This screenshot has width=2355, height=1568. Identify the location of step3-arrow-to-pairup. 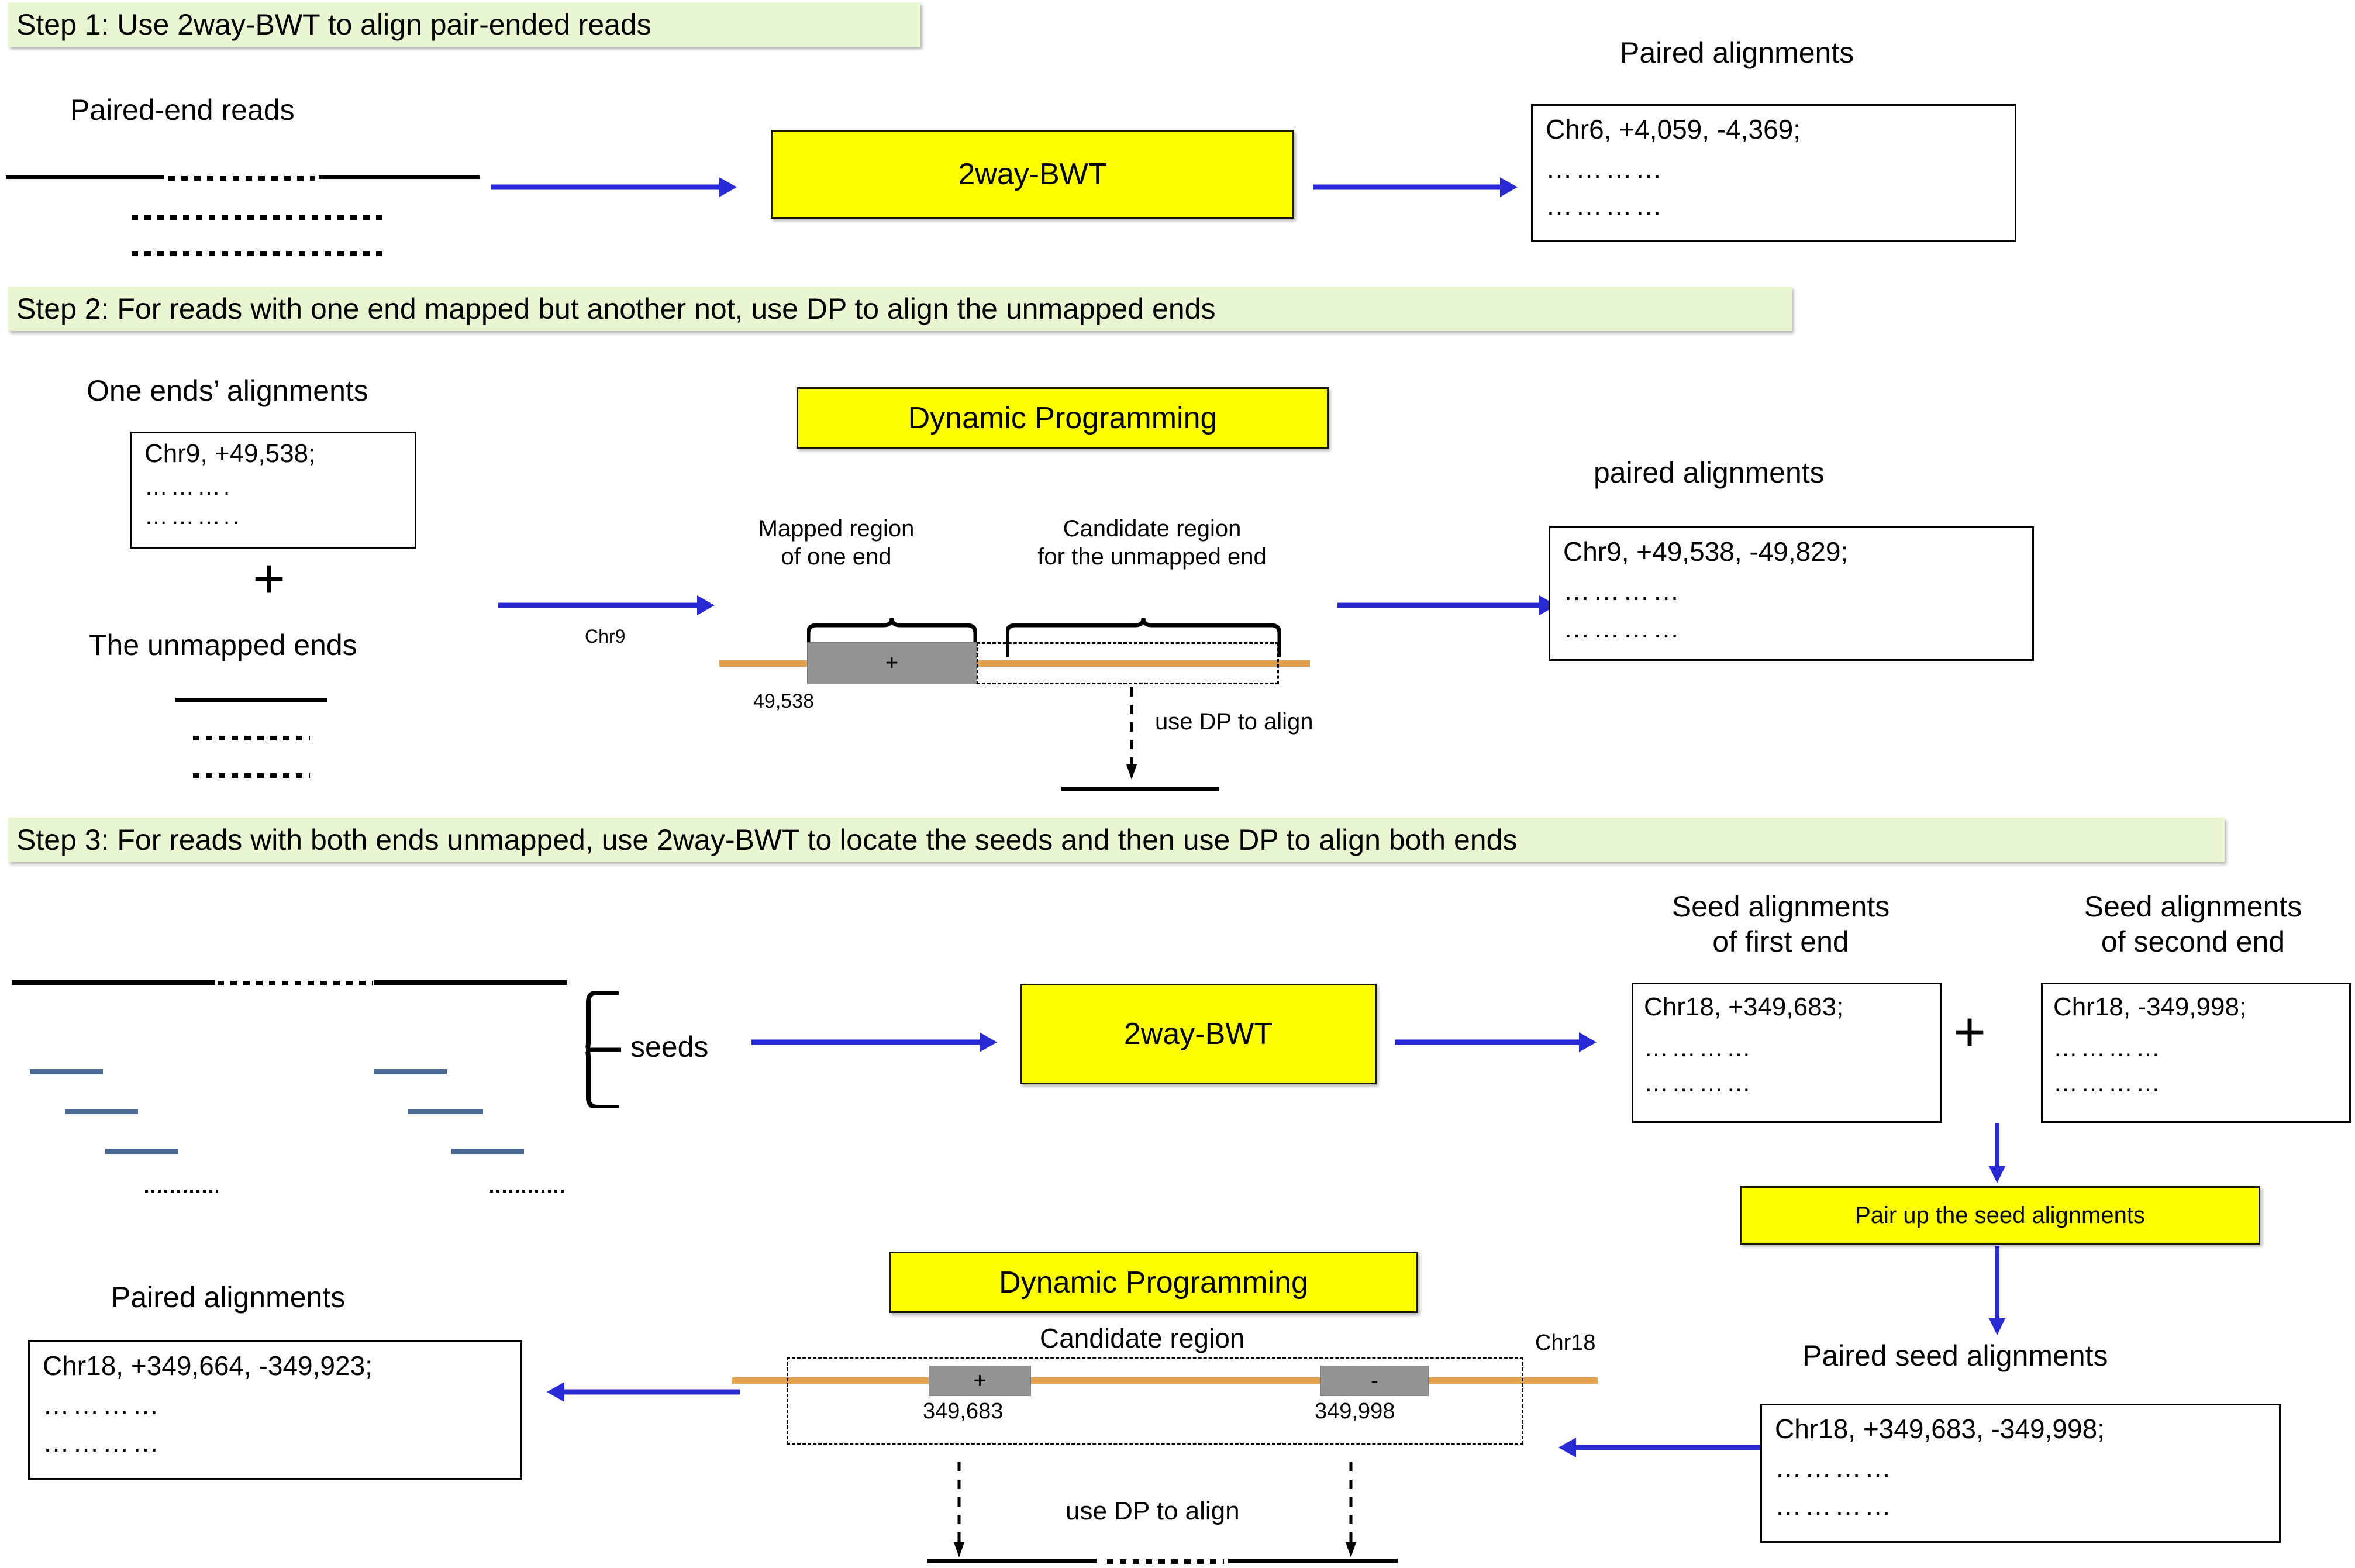
(1997, 1153).